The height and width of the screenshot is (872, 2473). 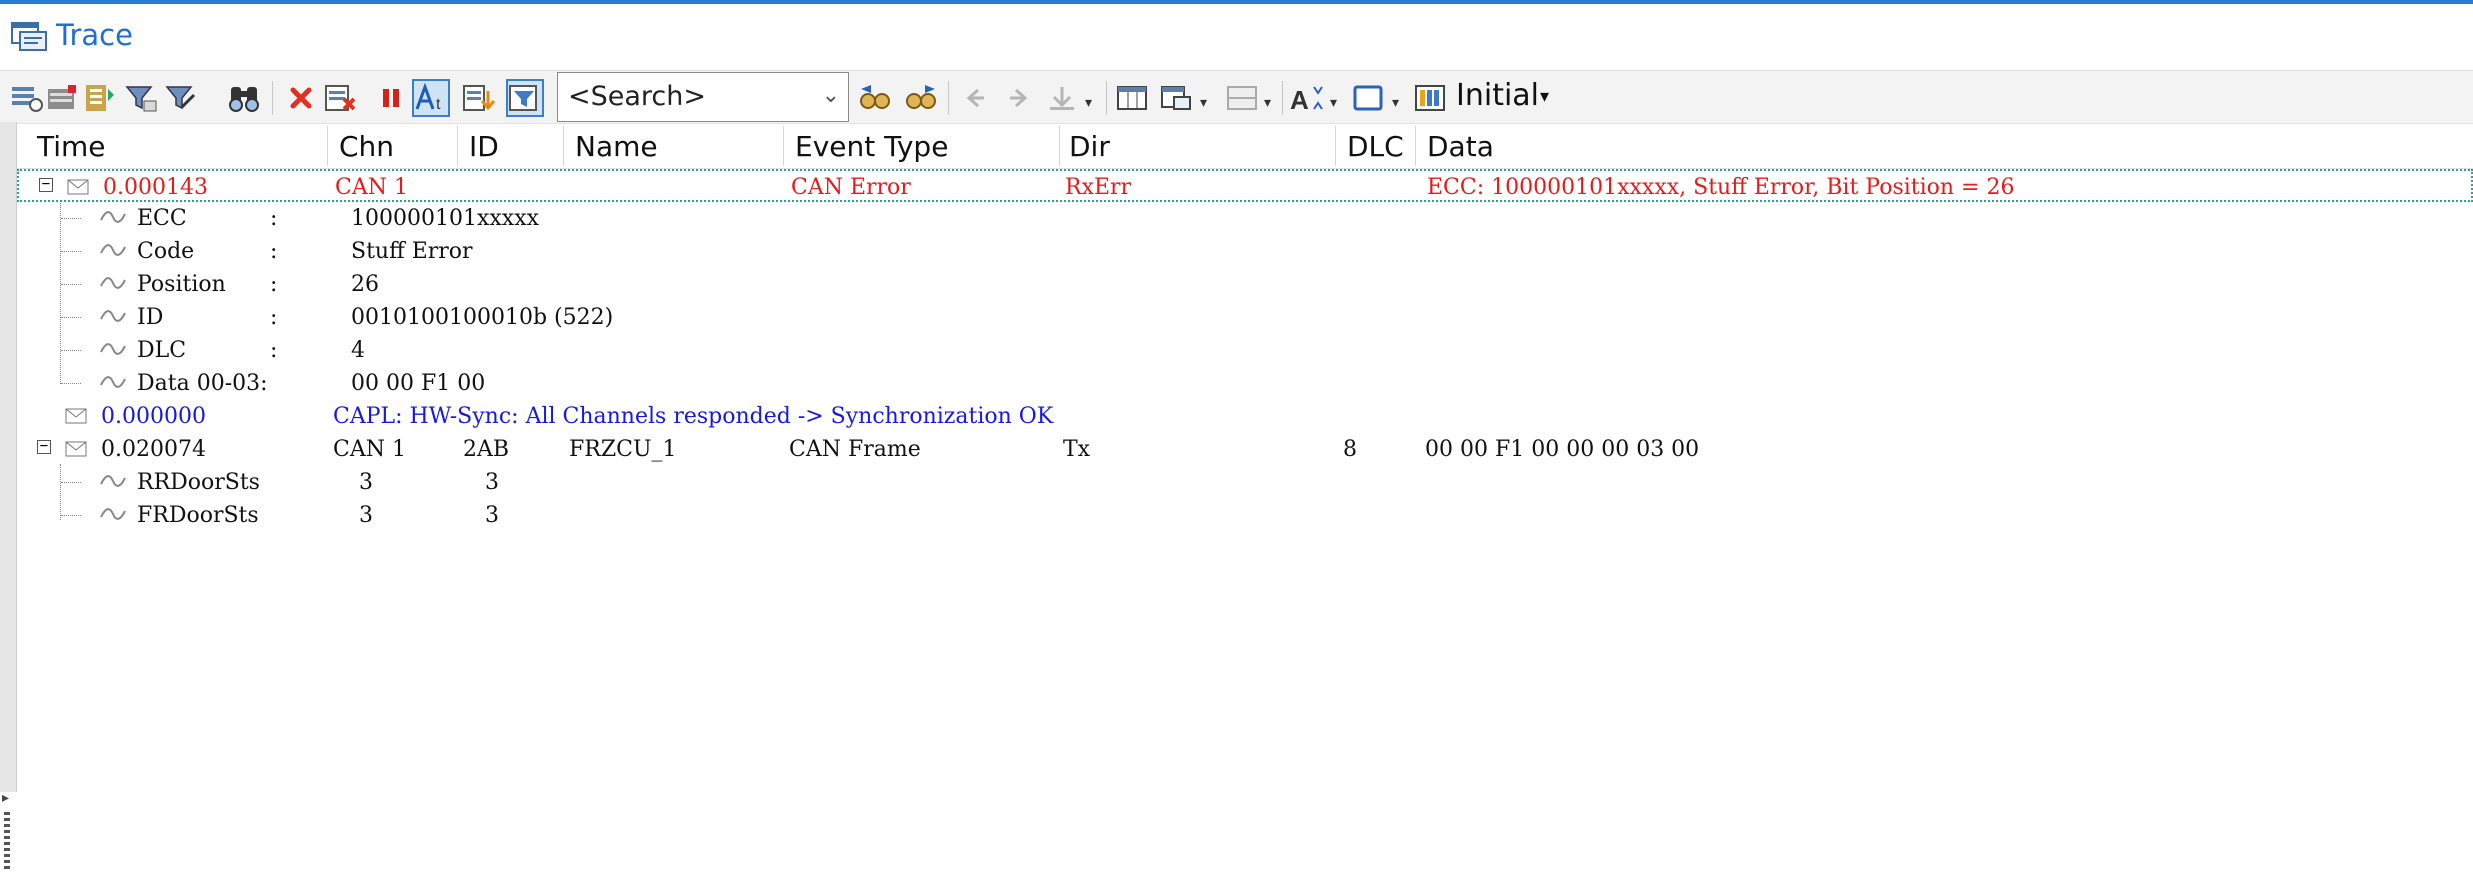 I want to click on dock-gripper-icon, so click(x=7, y=842).